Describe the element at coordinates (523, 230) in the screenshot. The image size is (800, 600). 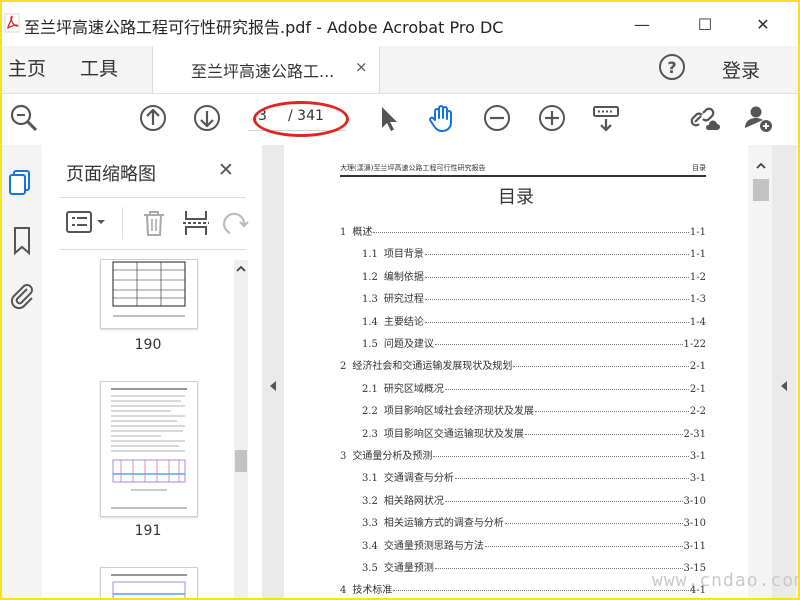
I see `toc-entry: 1 概述 1-1` at that location.